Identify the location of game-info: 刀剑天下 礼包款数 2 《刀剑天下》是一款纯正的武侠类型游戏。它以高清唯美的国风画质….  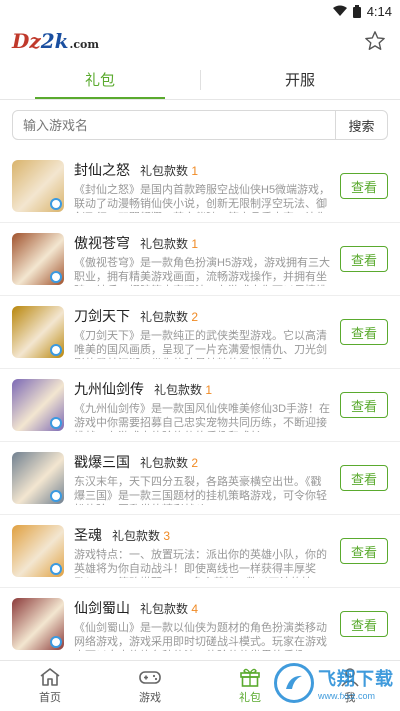
(207, 332).